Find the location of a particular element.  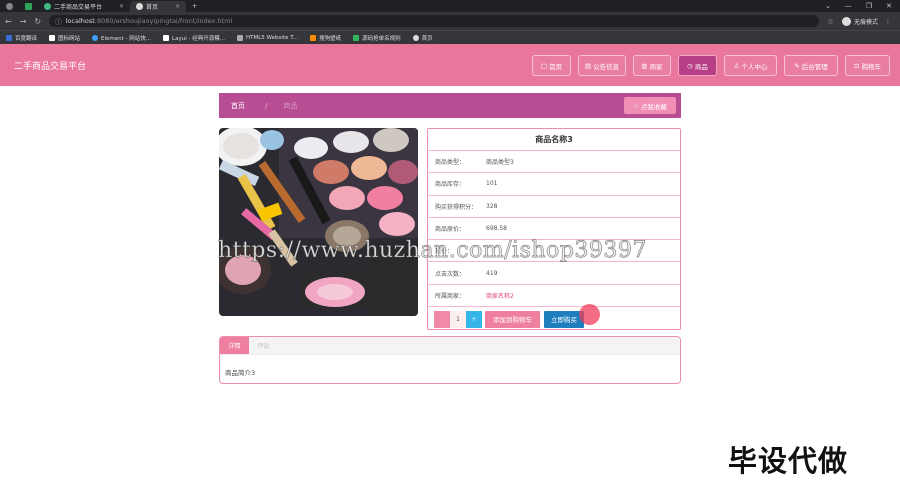

incognito-indicator: 无痕模式 ⋮ is located at coordinates (868, 21).